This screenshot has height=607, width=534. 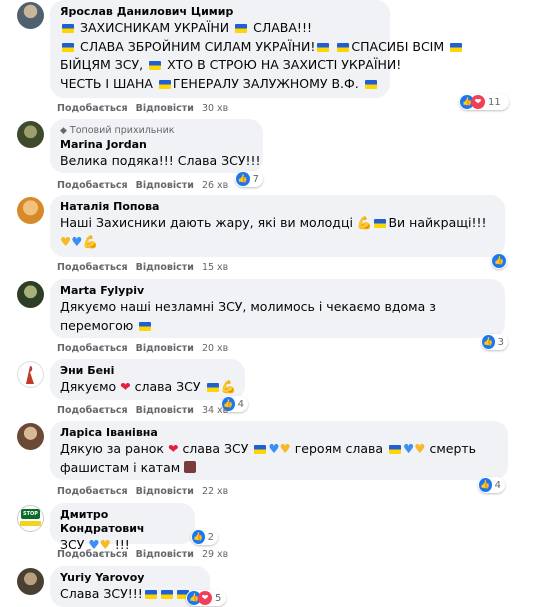 What do you see at coordinates (215, 410) in the screenshot?
I see `timestamp: 34 хв` at bounding box center [215, 410].